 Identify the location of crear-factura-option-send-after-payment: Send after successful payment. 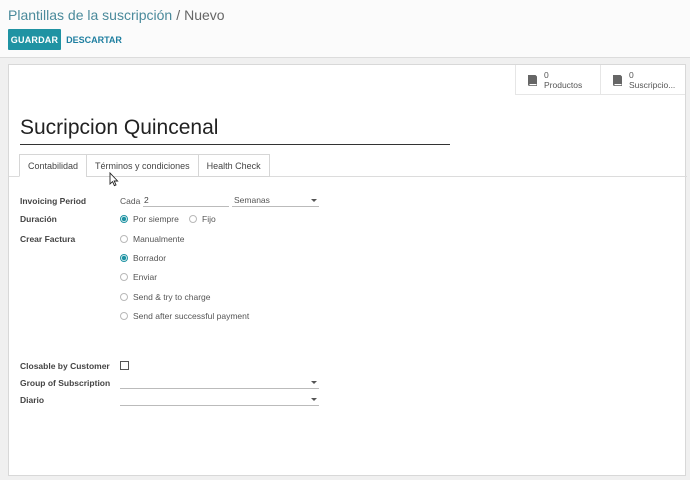
(184, 316).